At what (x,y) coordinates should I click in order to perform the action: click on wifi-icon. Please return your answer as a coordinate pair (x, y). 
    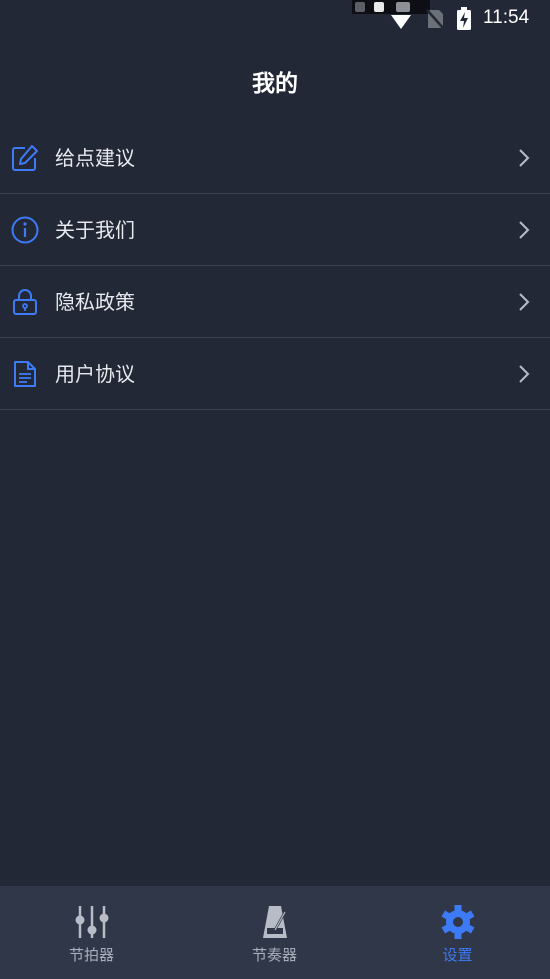
    Looking at the image, I should click on (401, 22).